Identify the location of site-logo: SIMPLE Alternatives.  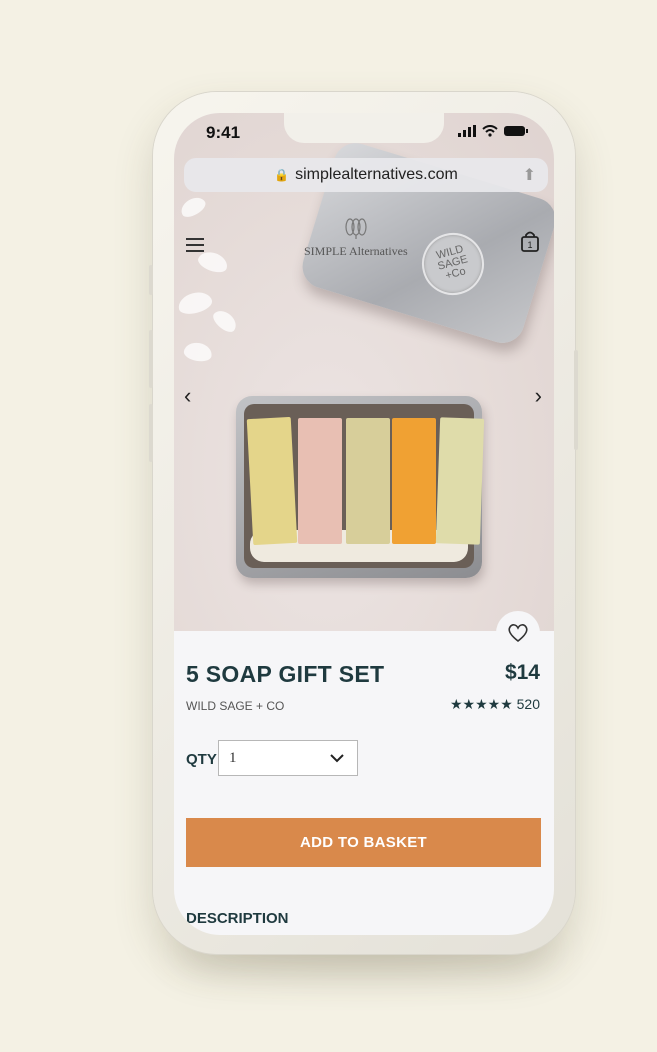
(356, 238).